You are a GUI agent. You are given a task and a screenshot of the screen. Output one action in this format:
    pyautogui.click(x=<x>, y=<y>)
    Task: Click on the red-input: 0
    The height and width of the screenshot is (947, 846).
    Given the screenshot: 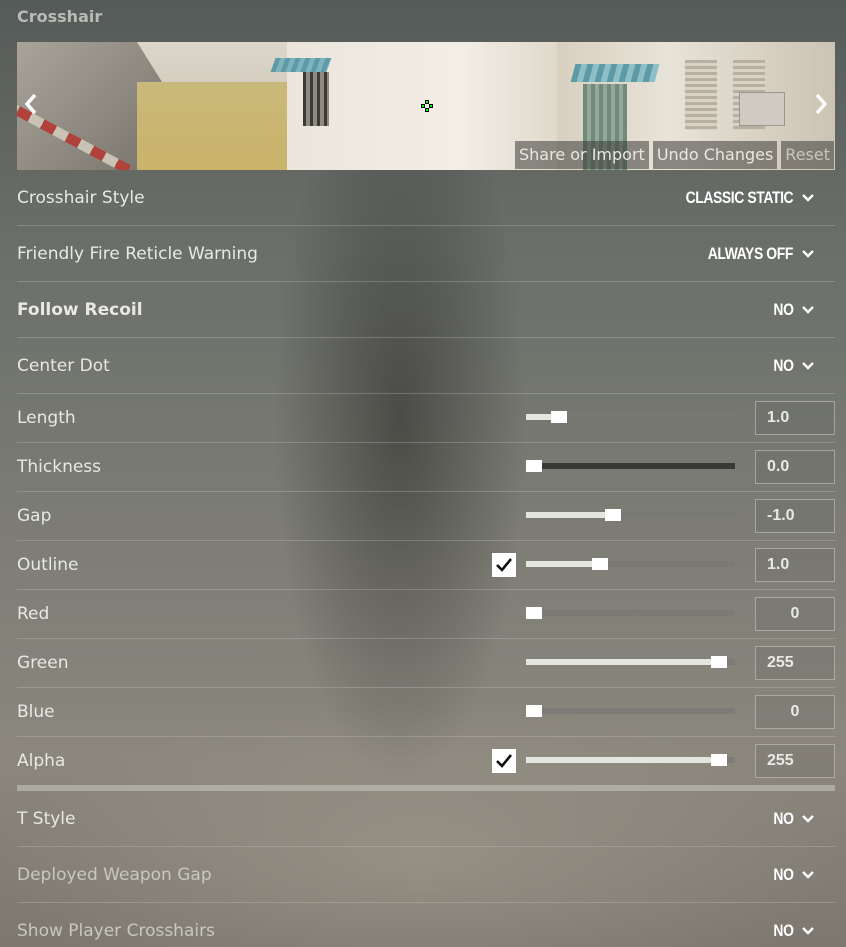 What is the action you would take?
    pyautogui.click(x=795, y=614)
    